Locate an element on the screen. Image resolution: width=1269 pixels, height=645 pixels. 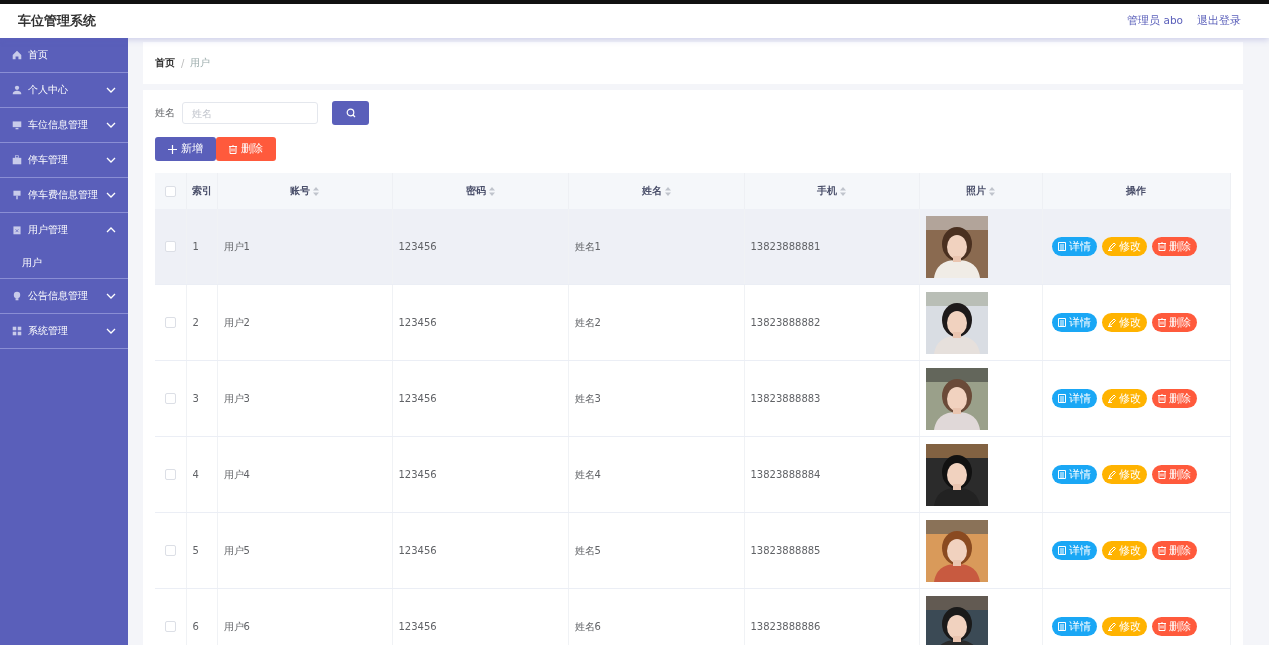
sidebar-subitem: 用户 is located at coordinates (64, 262).